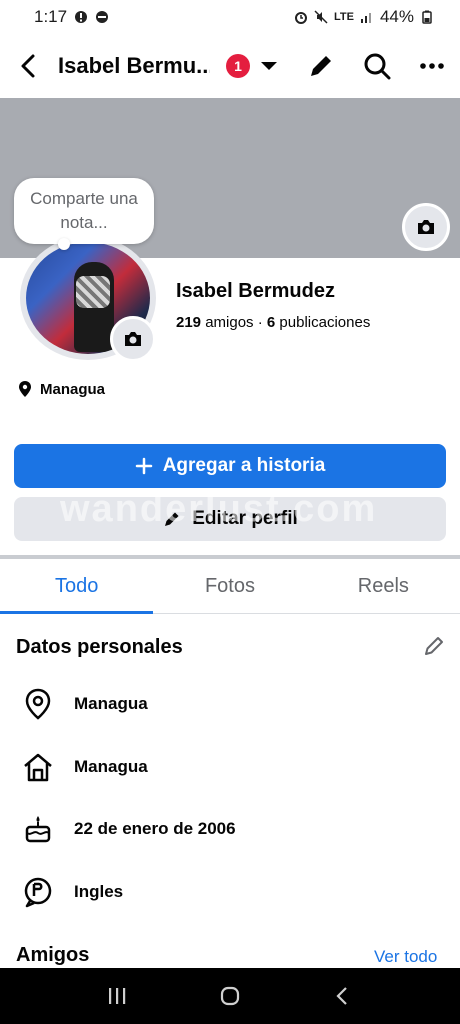 This screenshot has height=1024, width=460. Describe the element at coordinates (396, 16) in the screenshot. I see `battery-percent: 44%` at that location.